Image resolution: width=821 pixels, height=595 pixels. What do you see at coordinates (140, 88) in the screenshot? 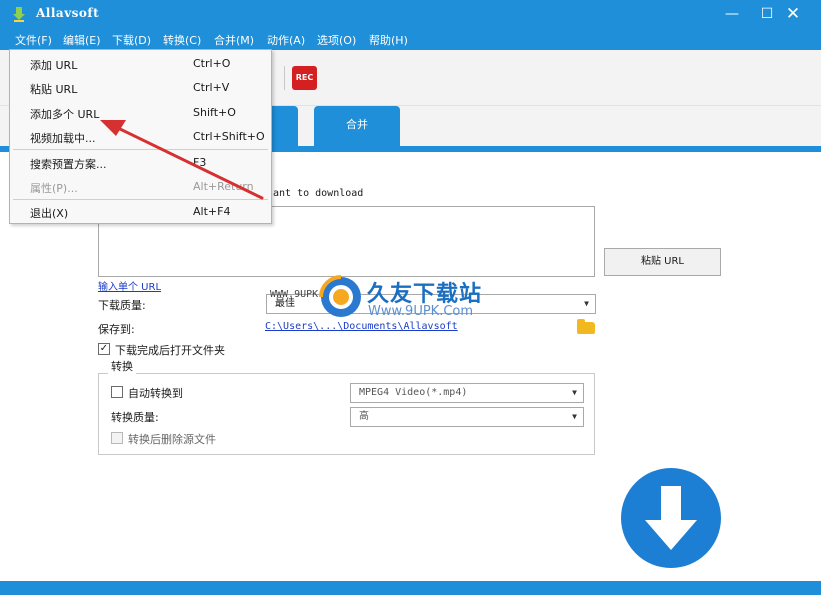
I see `file-menu-paste-url: 粘贴 URL Ctrl+V` at bounding box center [140, 88].